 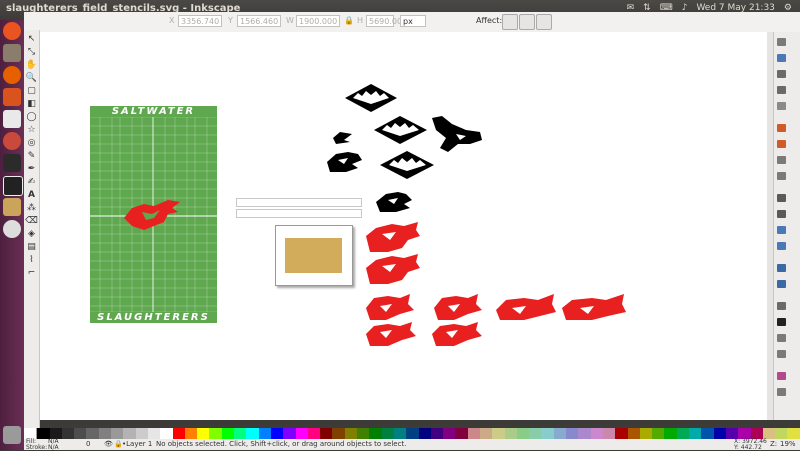 I want to click on selector-tool-icon: ↖, so click(x=31, y=39).